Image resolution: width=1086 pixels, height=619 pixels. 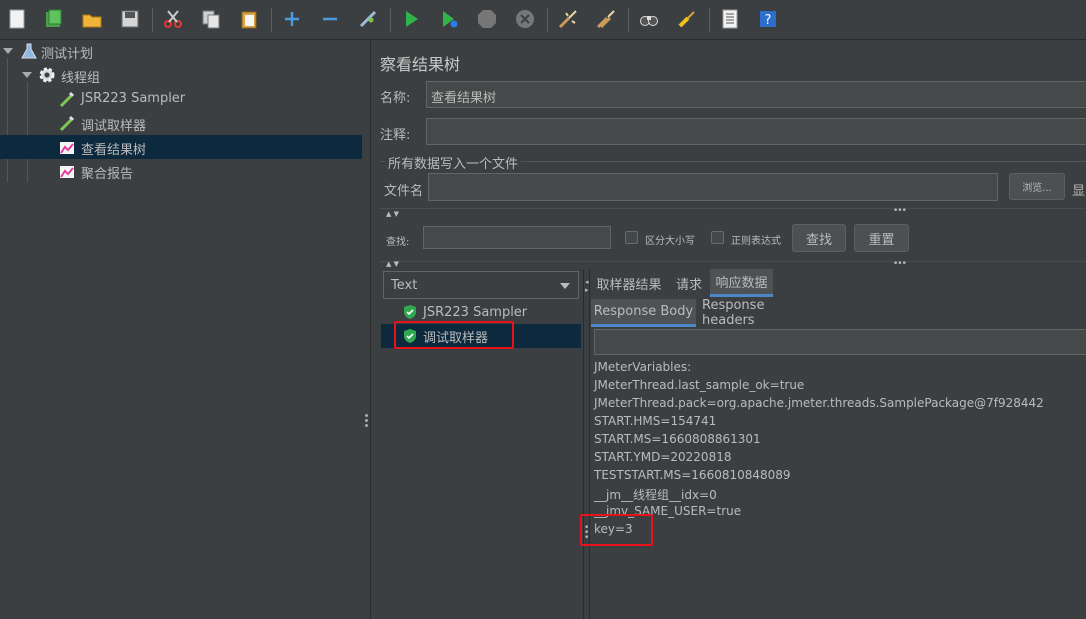 I want to click on find-button: 查找, so click(x=819, y=238).